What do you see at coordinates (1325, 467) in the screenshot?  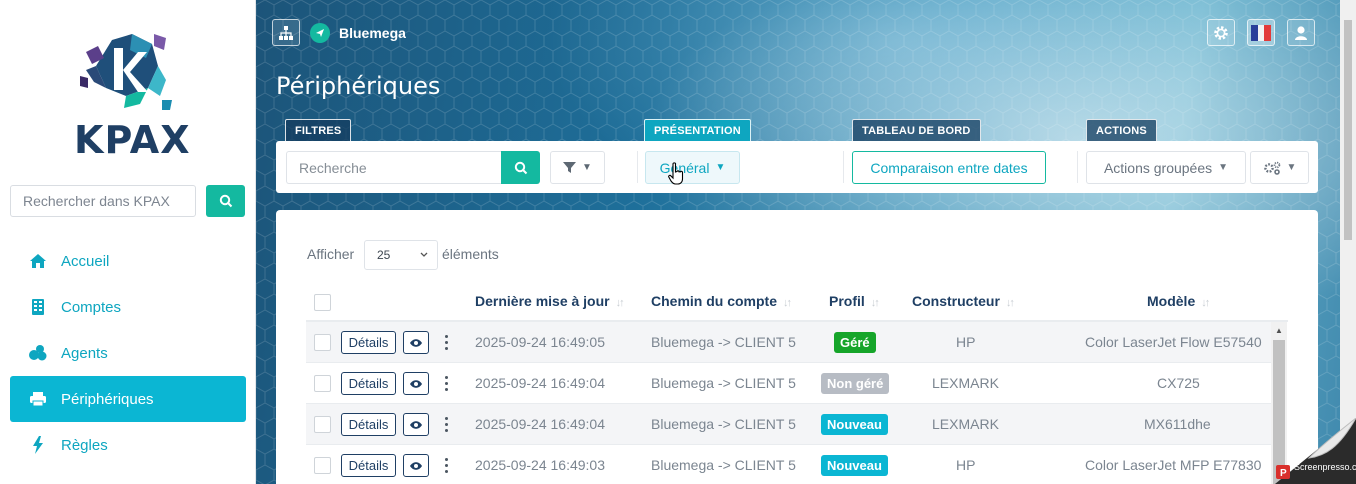 I see `watermark-text: Screenpresso.com` at bounding box center [1325, 467].